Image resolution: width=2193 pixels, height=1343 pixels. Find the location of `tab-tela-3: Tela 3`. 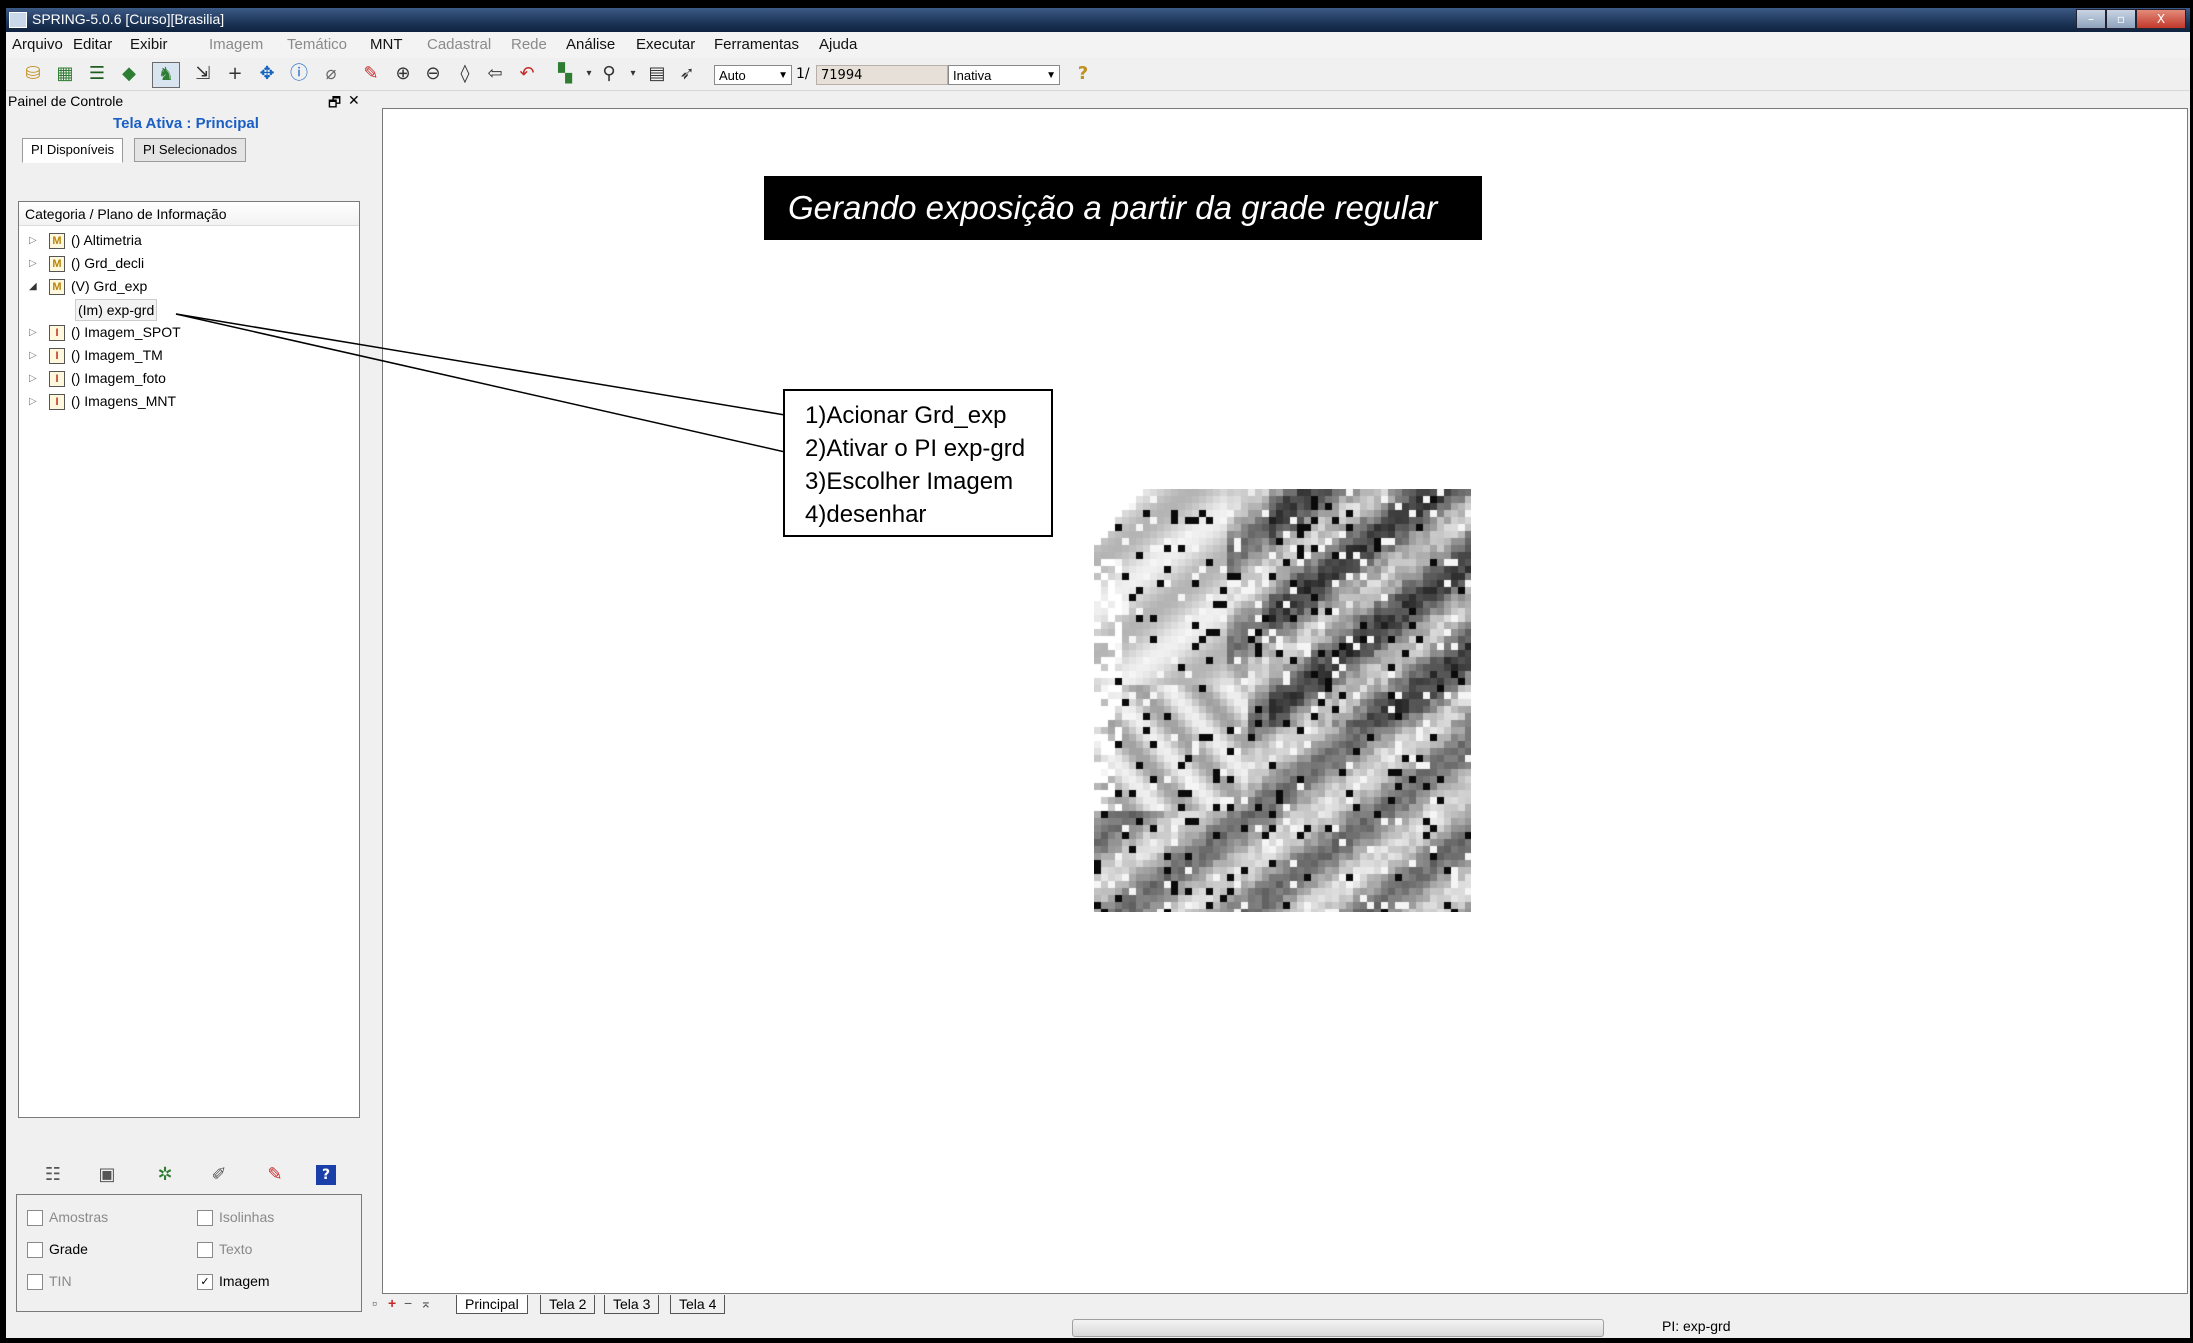

tab-tela-3: Tela 3 is located at coordinates (632, 1304).